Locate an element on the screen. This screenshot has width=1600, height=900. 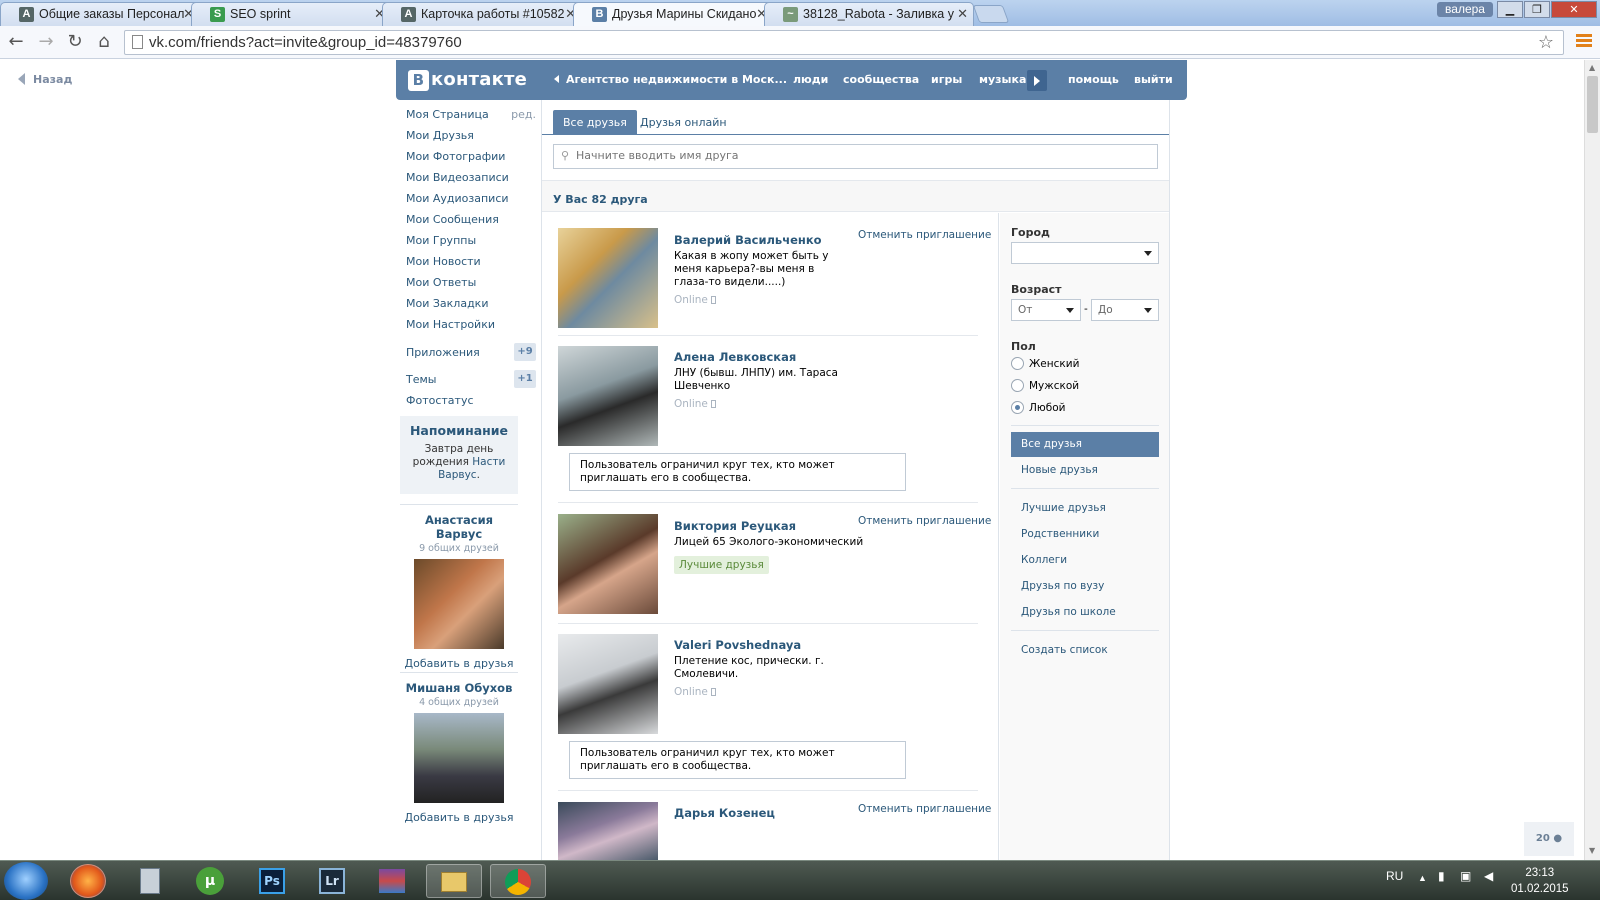
browser-tab-5: ~ 38128_Rabota - Заливка у ✕ is located at coordinates (869, 14).